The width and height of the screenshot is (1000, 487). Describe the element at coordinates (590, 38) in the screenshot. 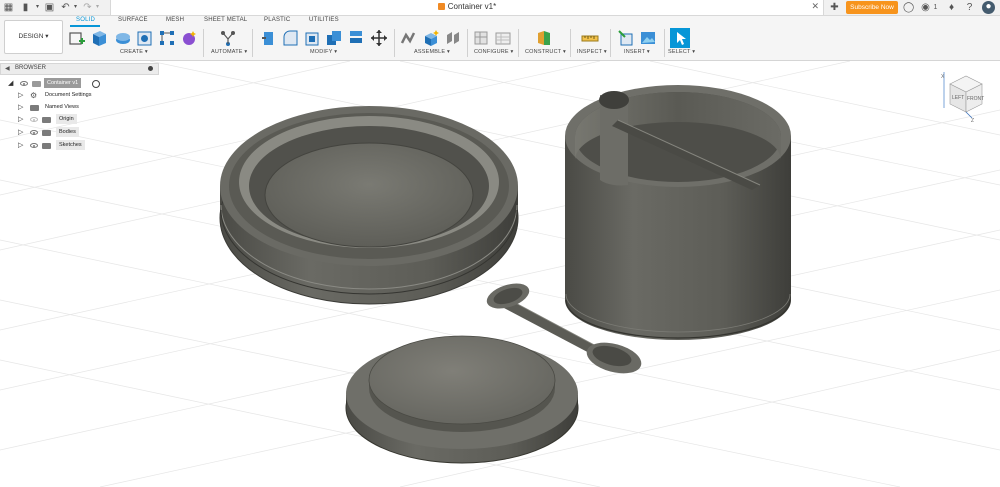

I see `measure-icon` at that location.